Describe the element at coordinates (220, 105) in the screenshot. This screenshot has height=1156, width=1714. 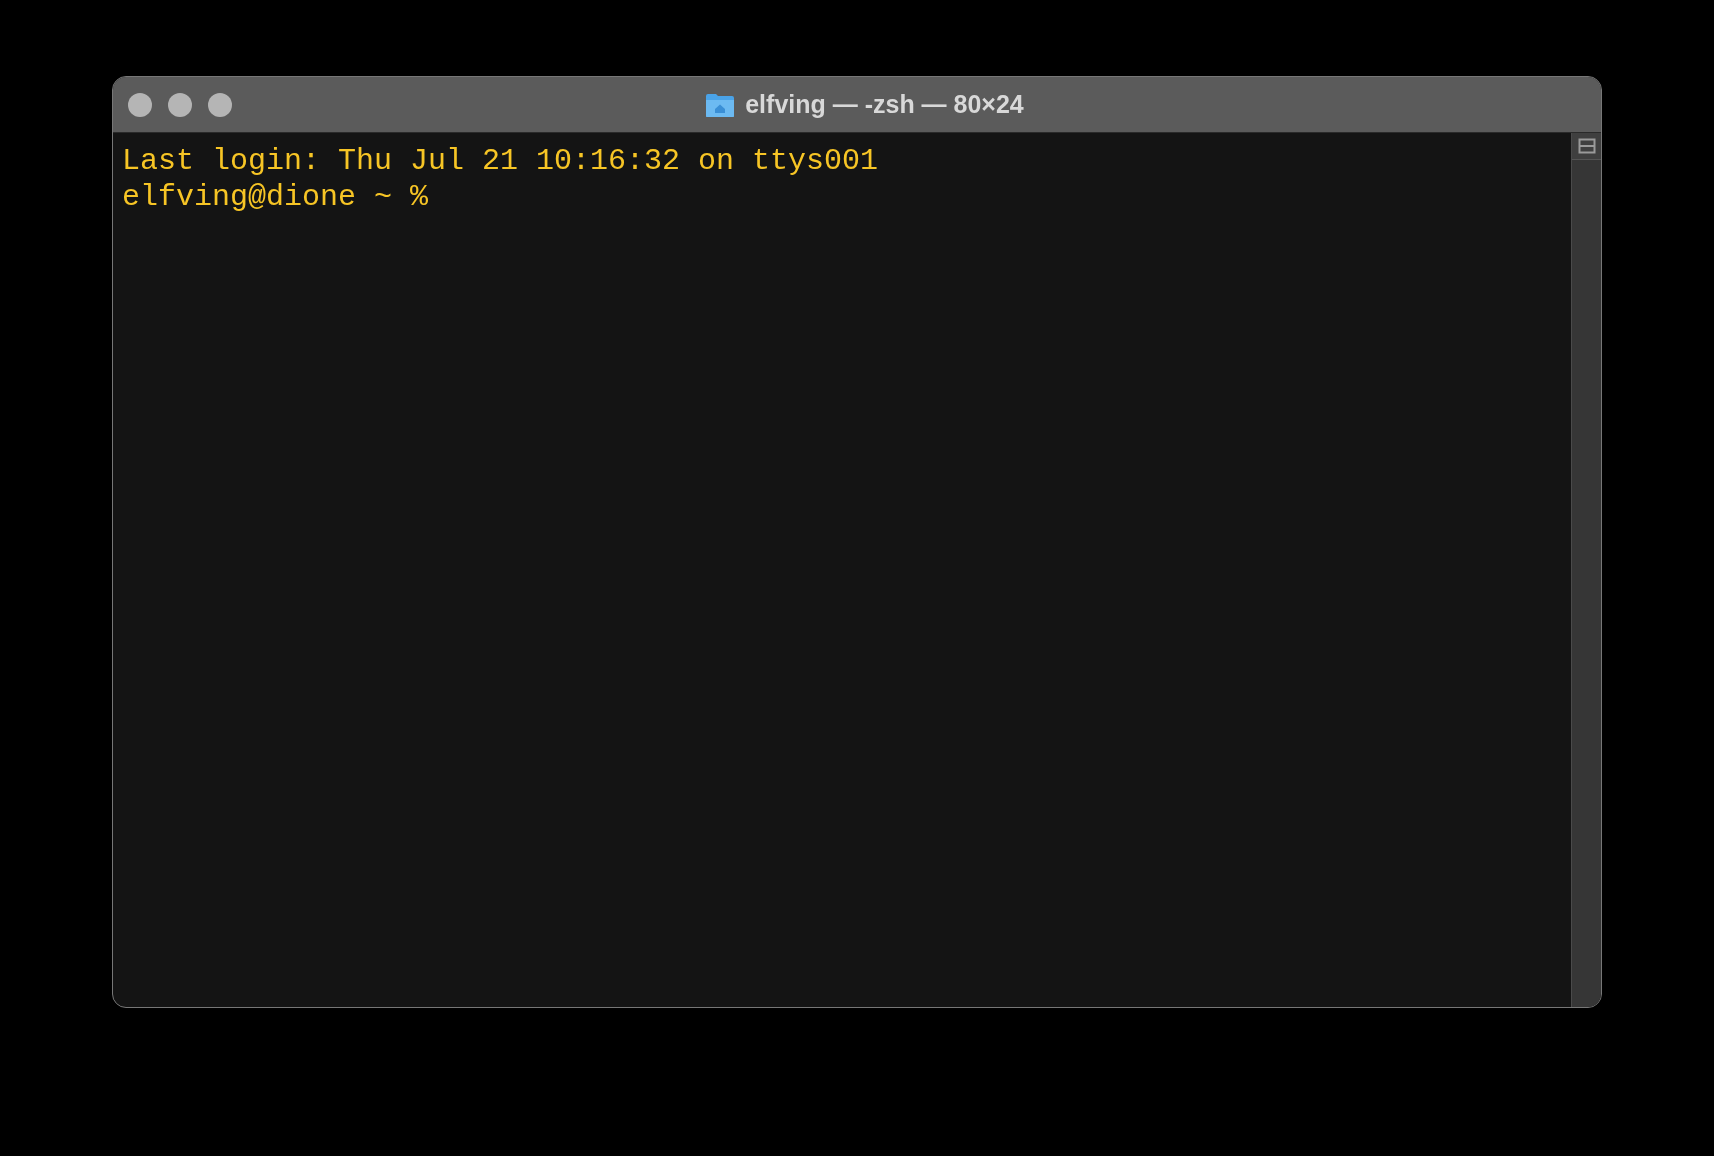
I see `zoom-button` at that location.